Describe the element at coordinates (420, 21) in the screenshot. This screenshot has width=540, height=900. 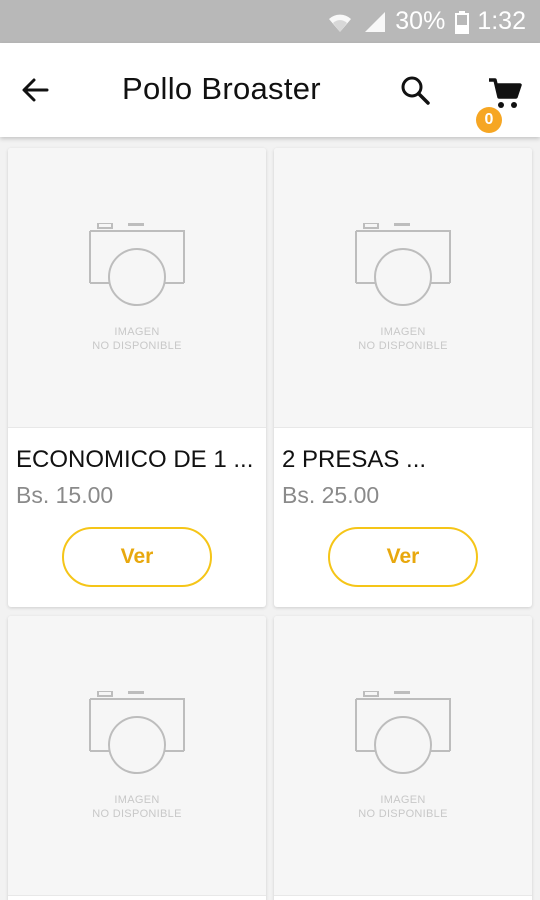
I see `battery-percent: 30%` at that location.